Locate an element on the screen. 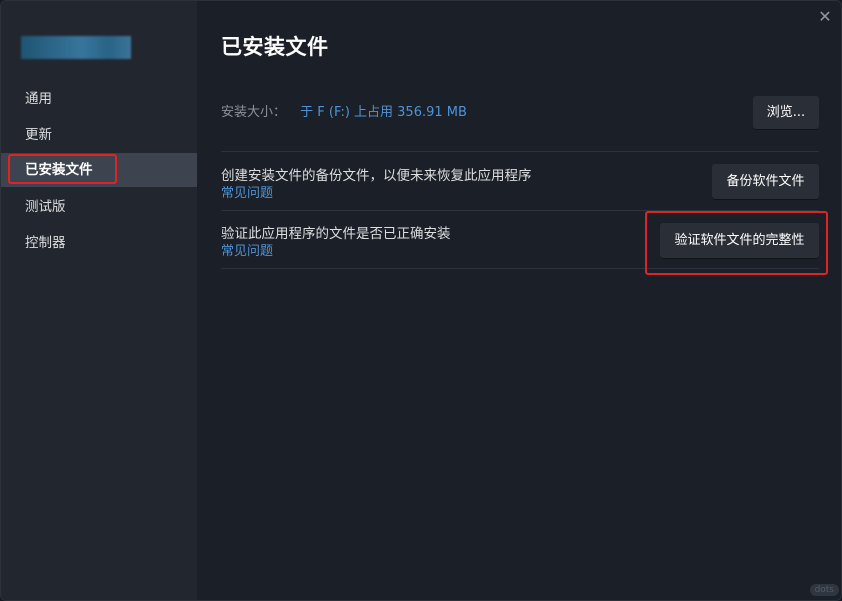 This screenshot has width=842, height=601. backup-files-button: 备份软件文件 is located at coordinates (765, 181).